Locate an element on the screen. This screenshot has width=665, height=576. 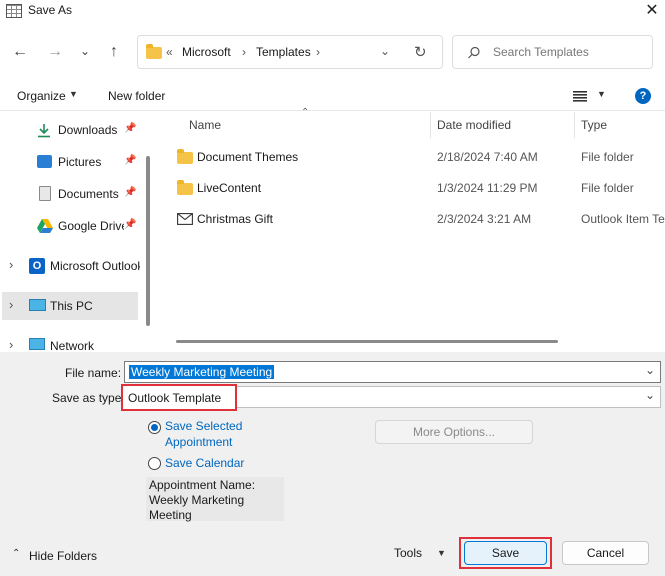
up-button: ↑ is located at coordinates (114, 52).